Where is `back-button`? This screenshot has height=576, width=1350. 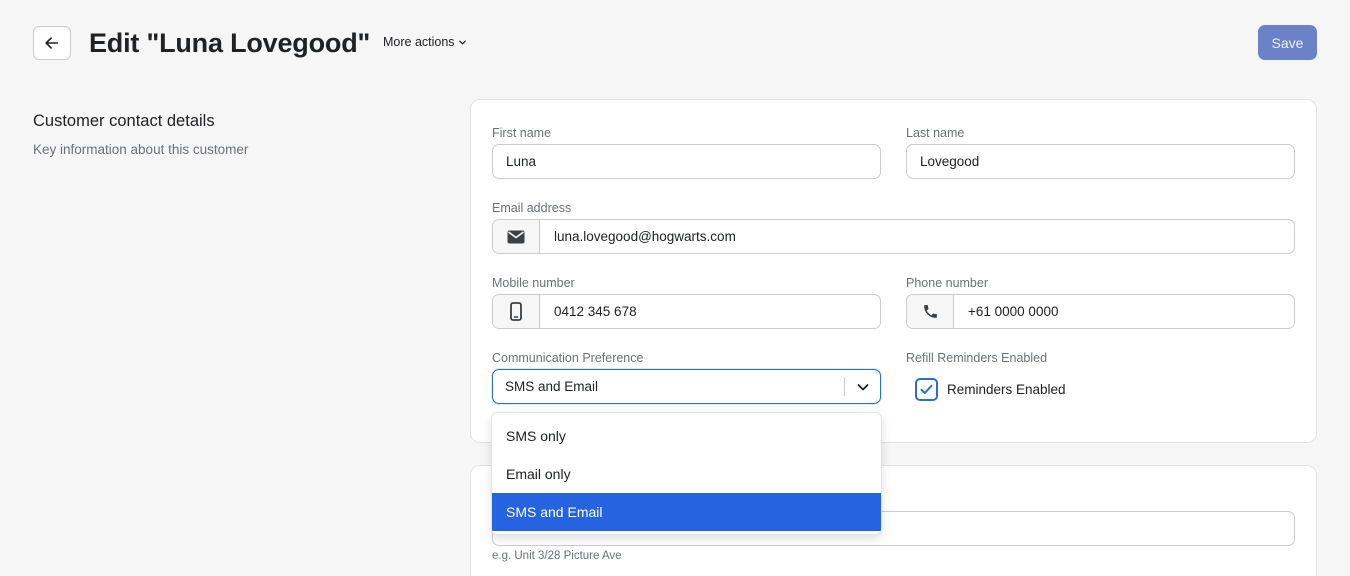
back-button is located at coordinates (52, 43).